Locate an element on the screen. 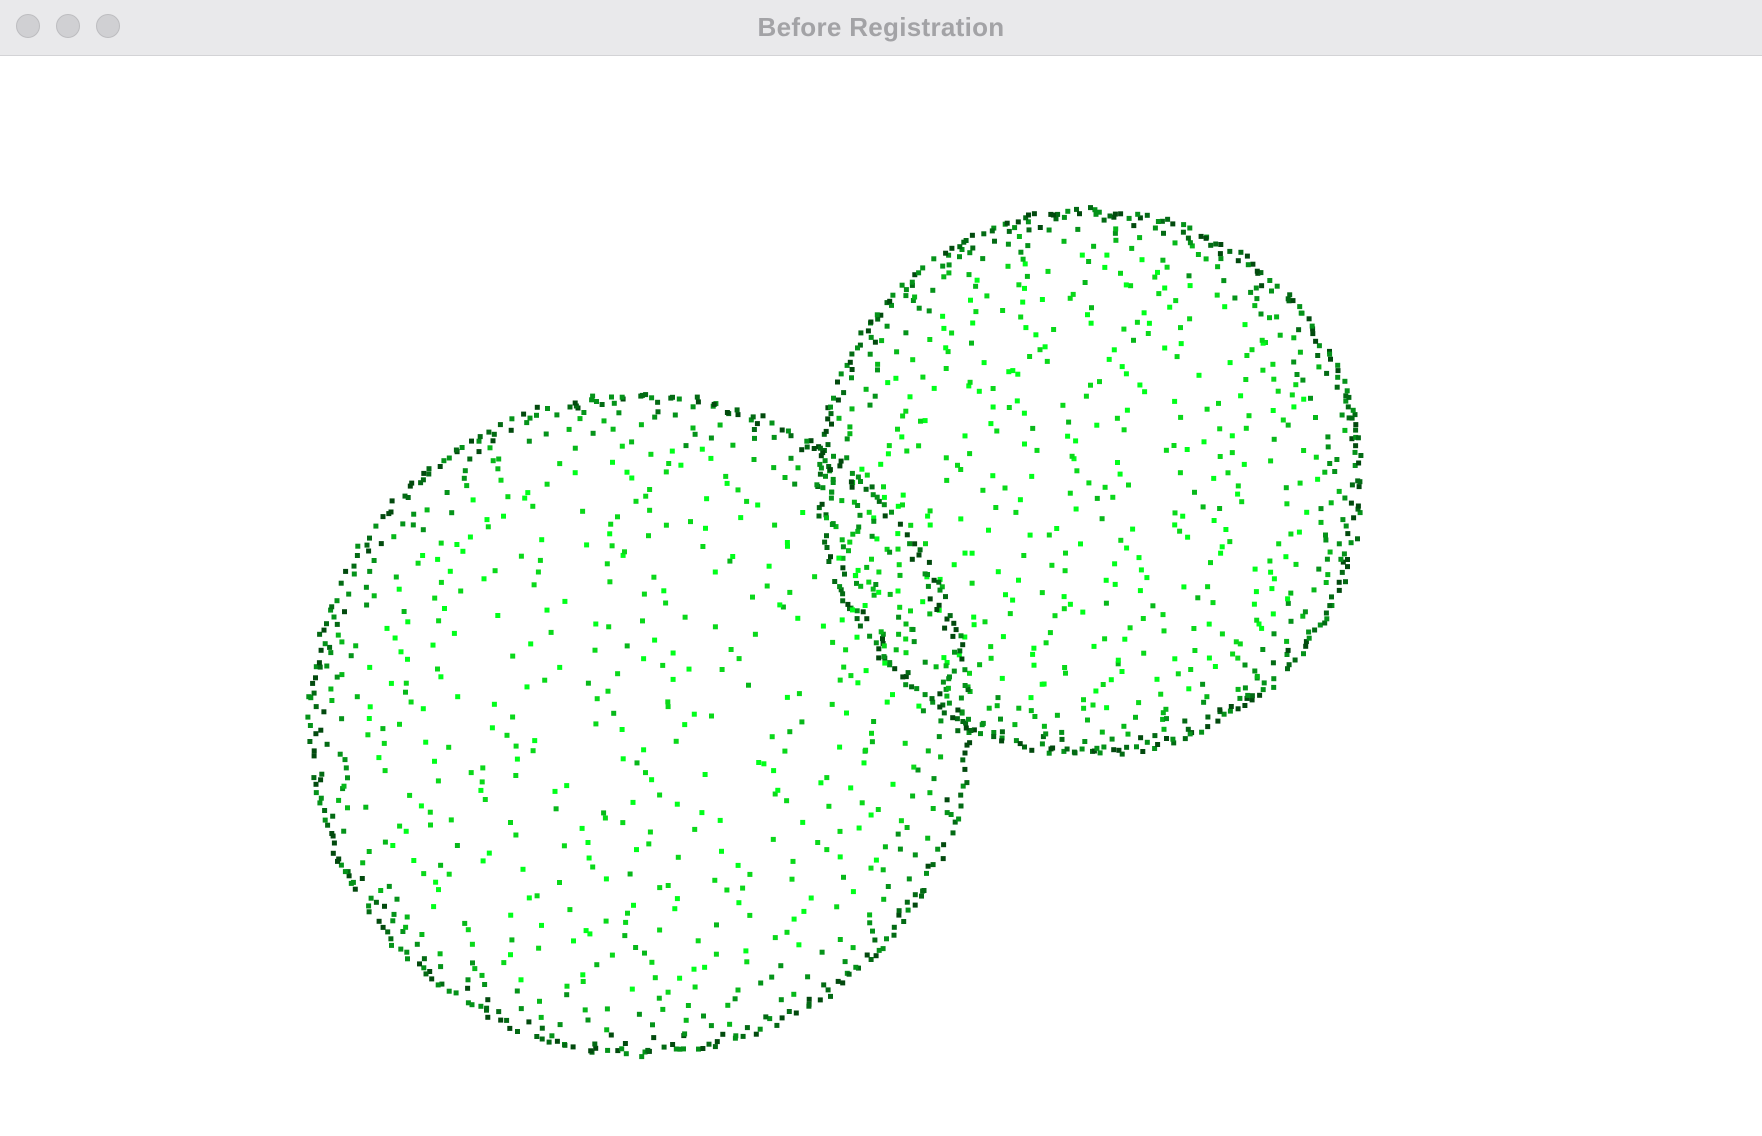  title-bar: Before Registration is located at coordinates (881, 28).